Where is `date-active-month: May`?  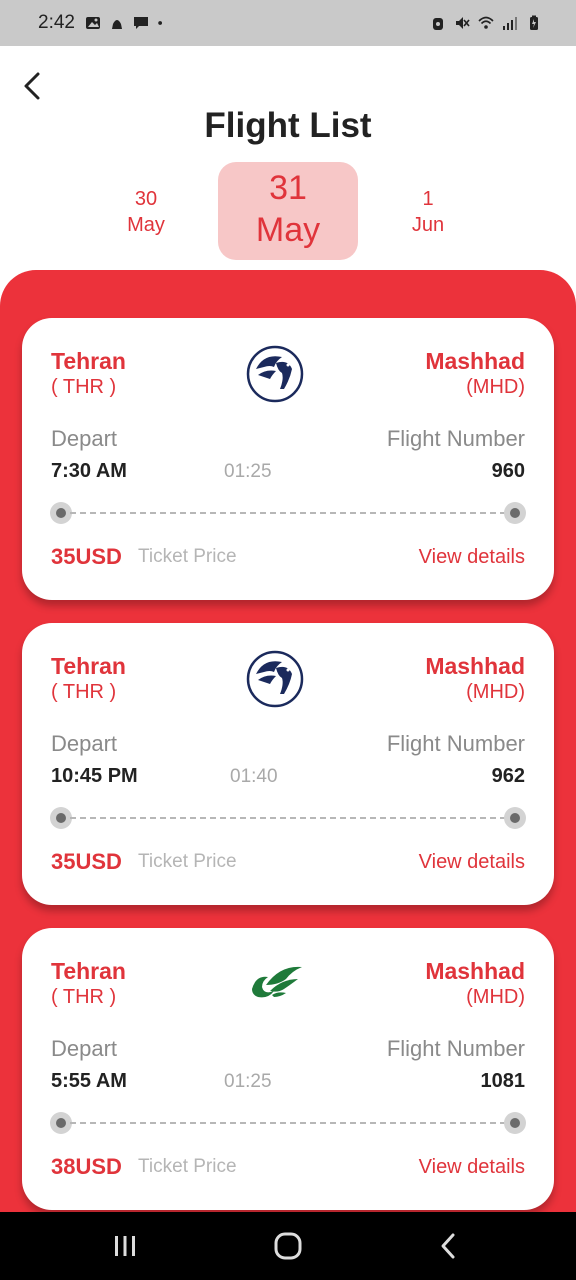 date-active-month: May is located at coordinates (288, 230).